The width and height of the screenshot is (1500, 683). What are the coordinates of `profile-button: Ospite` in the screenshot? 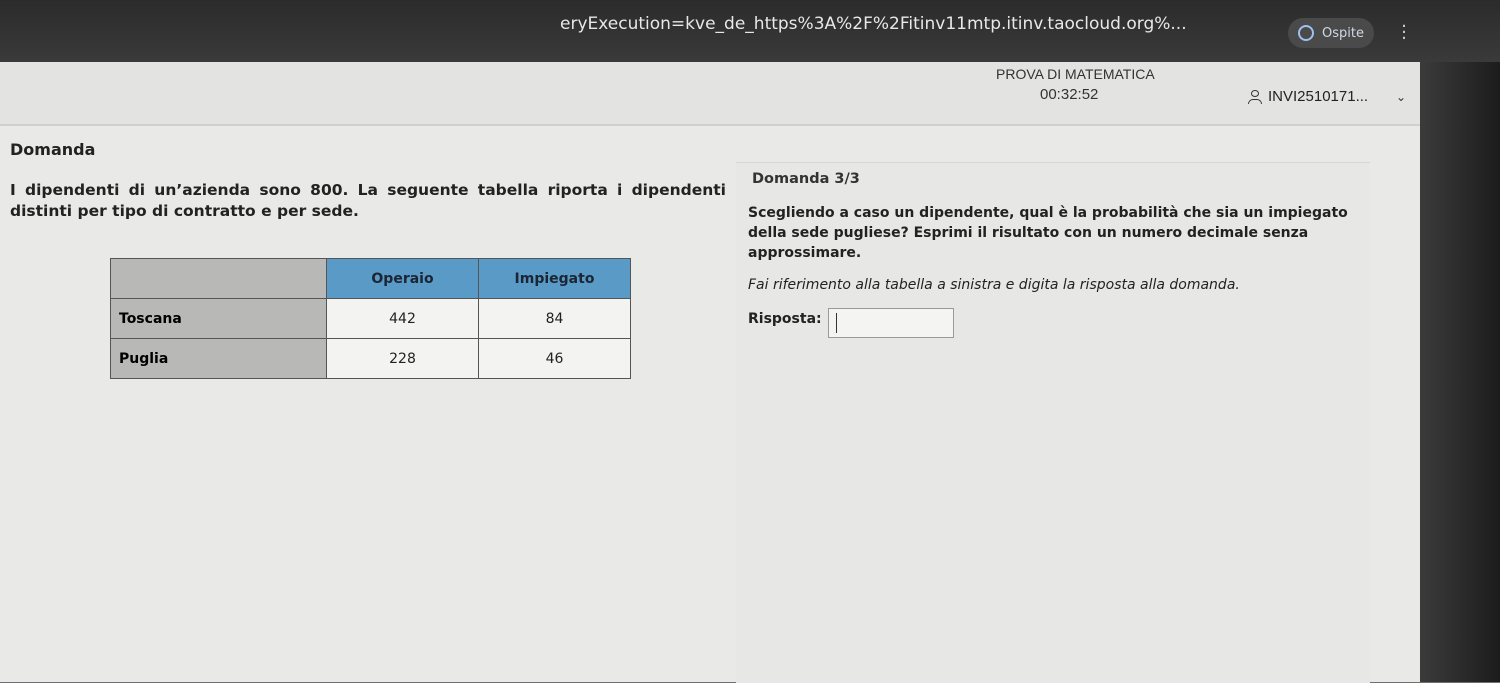 It's located at (1331, 33).